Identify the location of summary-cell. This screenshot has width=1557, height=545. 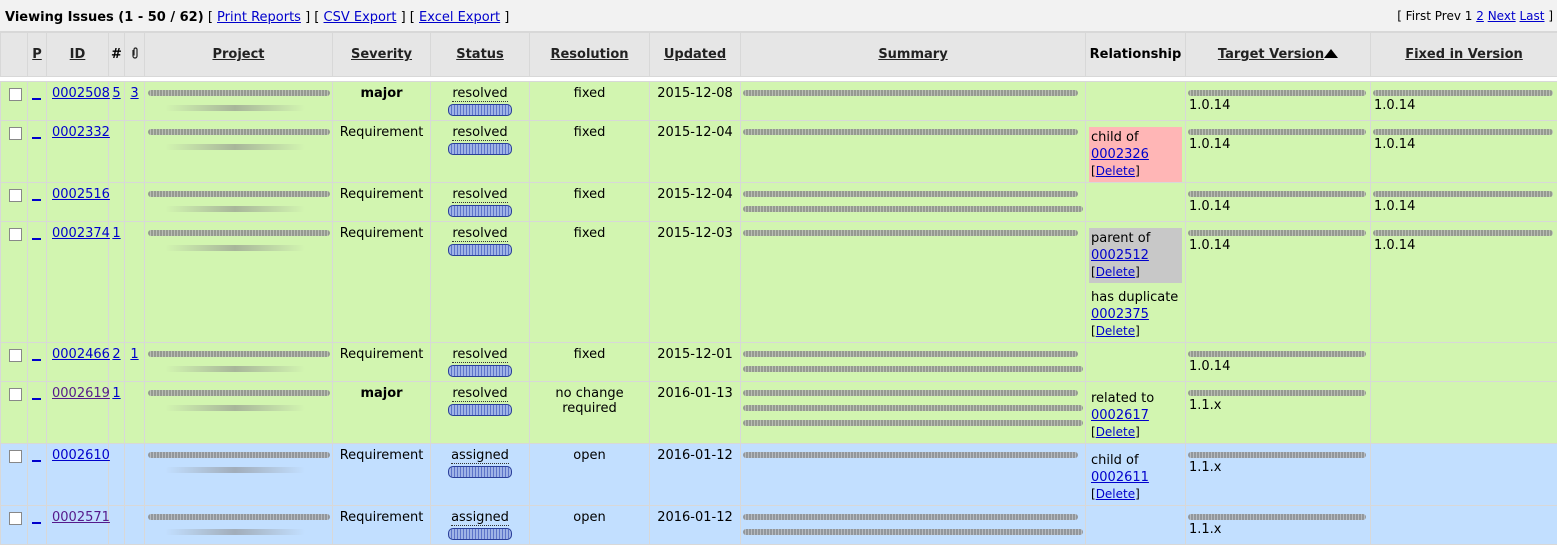
(913, 362).